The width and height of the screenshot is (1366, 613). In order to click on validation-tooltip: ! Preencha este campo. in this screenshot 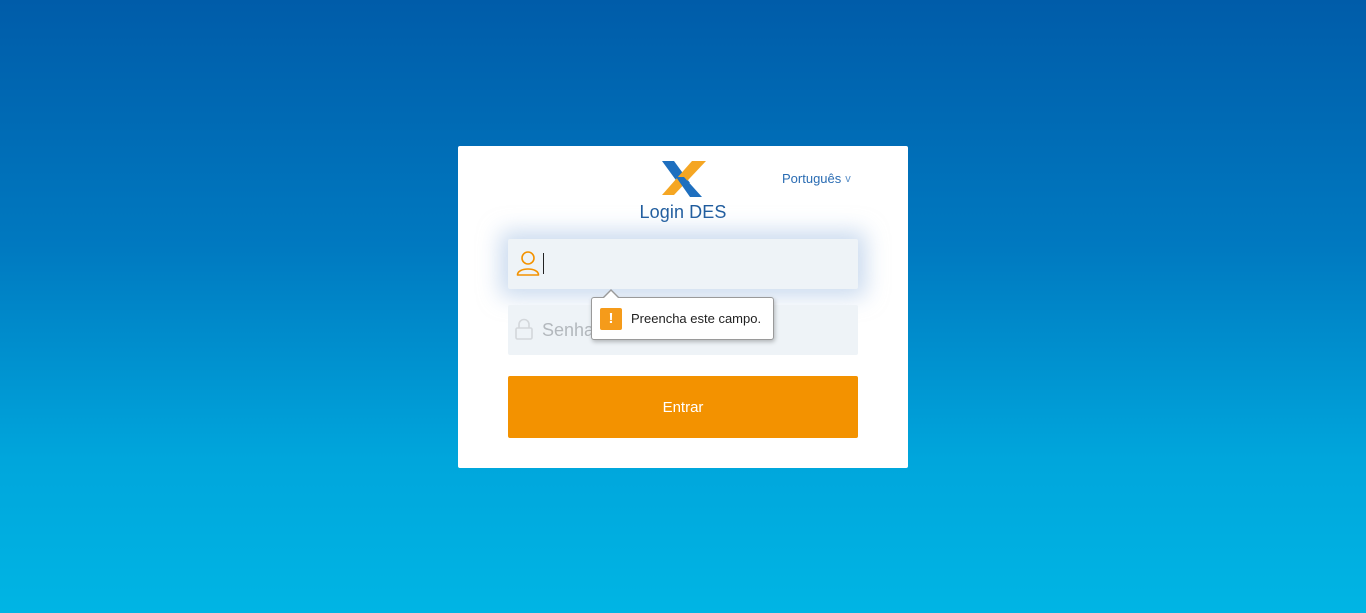, I will do `click(682, 314)`.